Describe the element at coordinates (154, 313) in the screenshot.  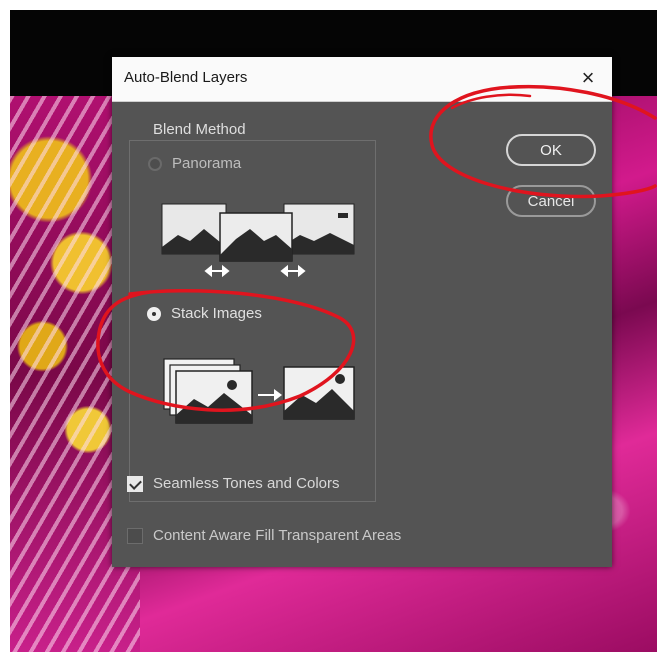
I see `stack-images-radio` at that location.